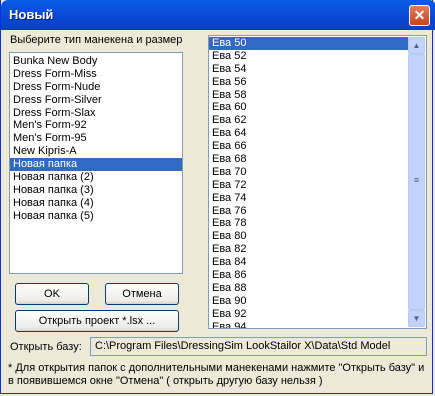 The width and height of the screenshot is (435, 396). Describe the element at coordinates (308, 314) in the screenshot. I see `size-list-item: Ева 92` at that location.